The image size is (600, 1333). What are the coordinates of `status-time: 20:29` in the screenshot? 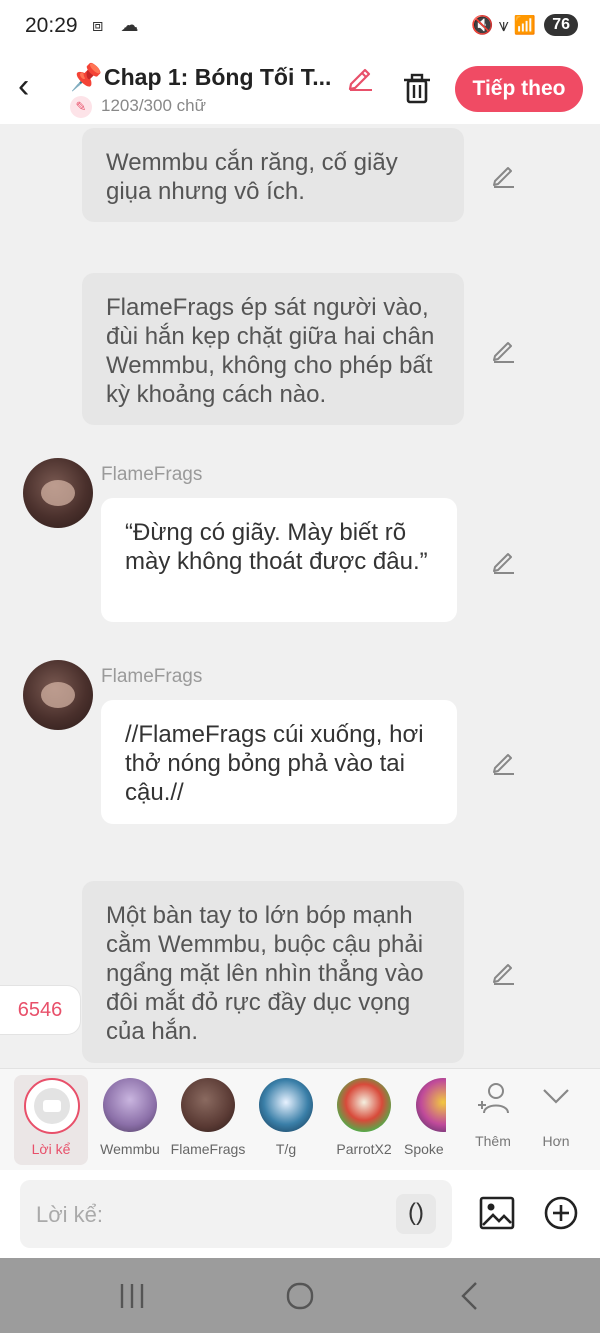 It's located at (51, 25).